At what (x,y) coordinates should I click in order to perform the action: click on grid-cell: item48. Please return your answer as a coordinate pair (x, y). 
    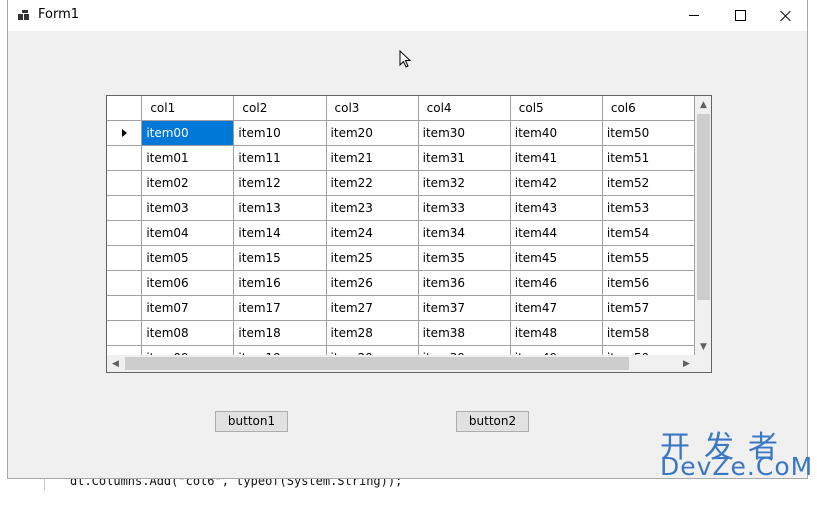
    Looking at the image, I should click on (556, 333).